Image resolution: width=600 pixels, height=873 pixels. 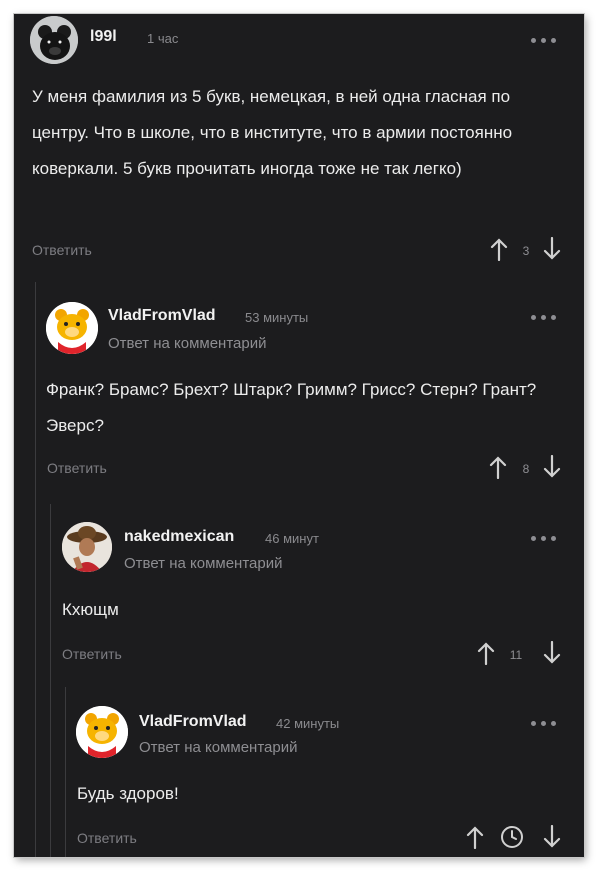 I want to click on comment-time: 53 минуты, so click(x=277, y=317).